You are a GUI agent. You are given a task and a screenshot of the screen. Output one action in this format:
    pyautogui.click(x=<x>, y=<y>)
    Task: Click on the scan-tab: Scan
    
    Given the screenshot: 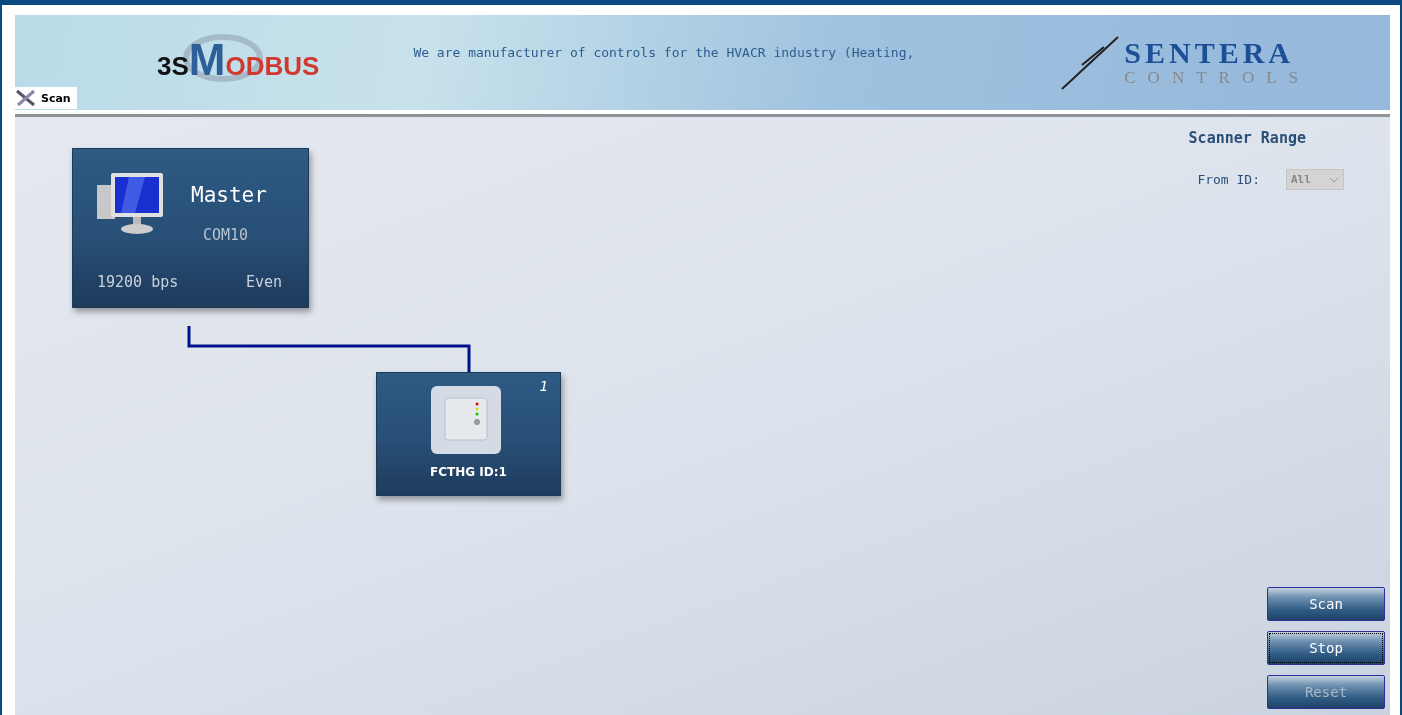 What is the action you would take?
    pyautogui.click(x=46, y=98)
    